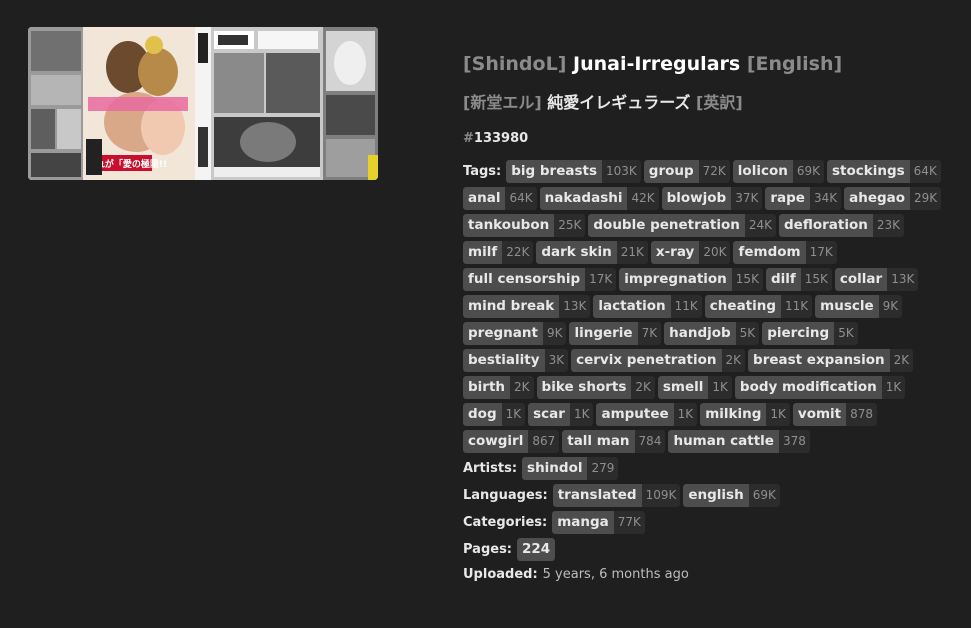  What do you see at coordinates (544, 441) in the screenshot?
I see `tag-count: 867` at bounding box center [544, 441].